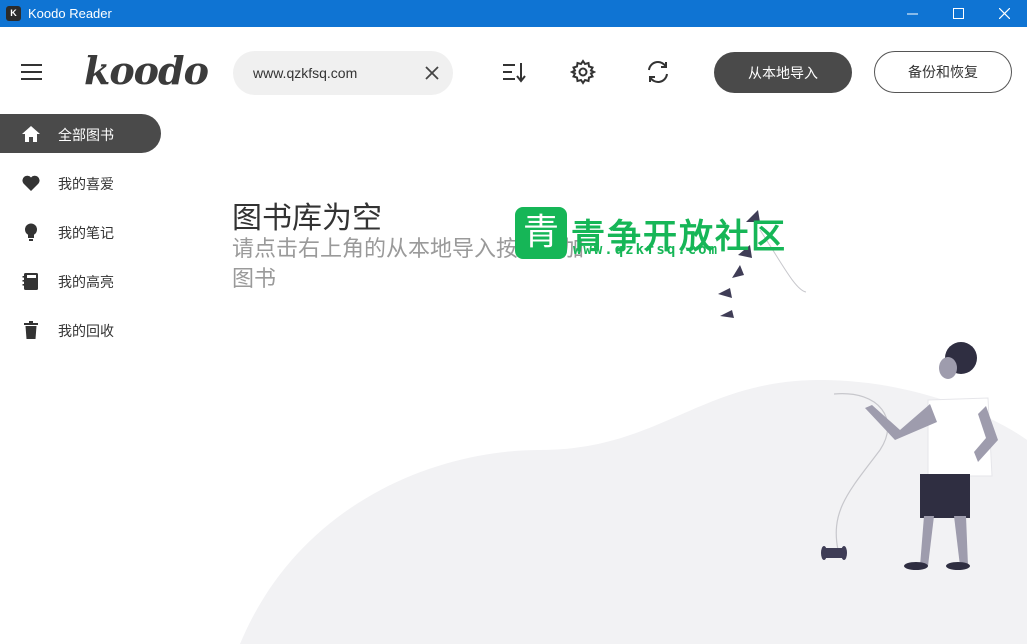  Describe the element at coordinates (254, 279) in the screenshot. I see `empty-library-subtitle-line2: 图书` at that location.